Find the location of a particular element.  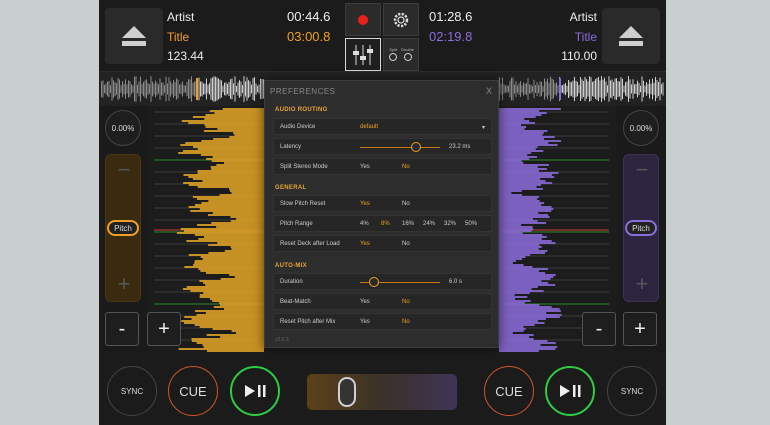

mixer-faders-icon is located at coordinates (363, 54).